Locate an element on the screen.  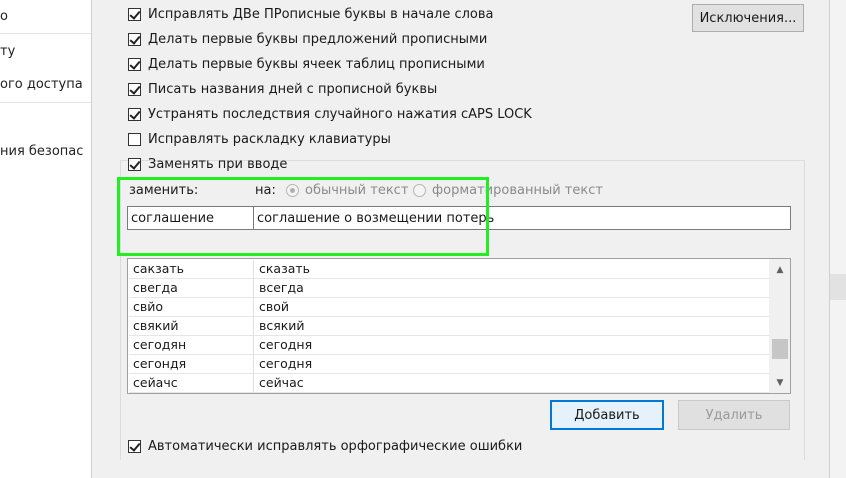
replace-cell: сакзать is located at coordinates (159, 268).